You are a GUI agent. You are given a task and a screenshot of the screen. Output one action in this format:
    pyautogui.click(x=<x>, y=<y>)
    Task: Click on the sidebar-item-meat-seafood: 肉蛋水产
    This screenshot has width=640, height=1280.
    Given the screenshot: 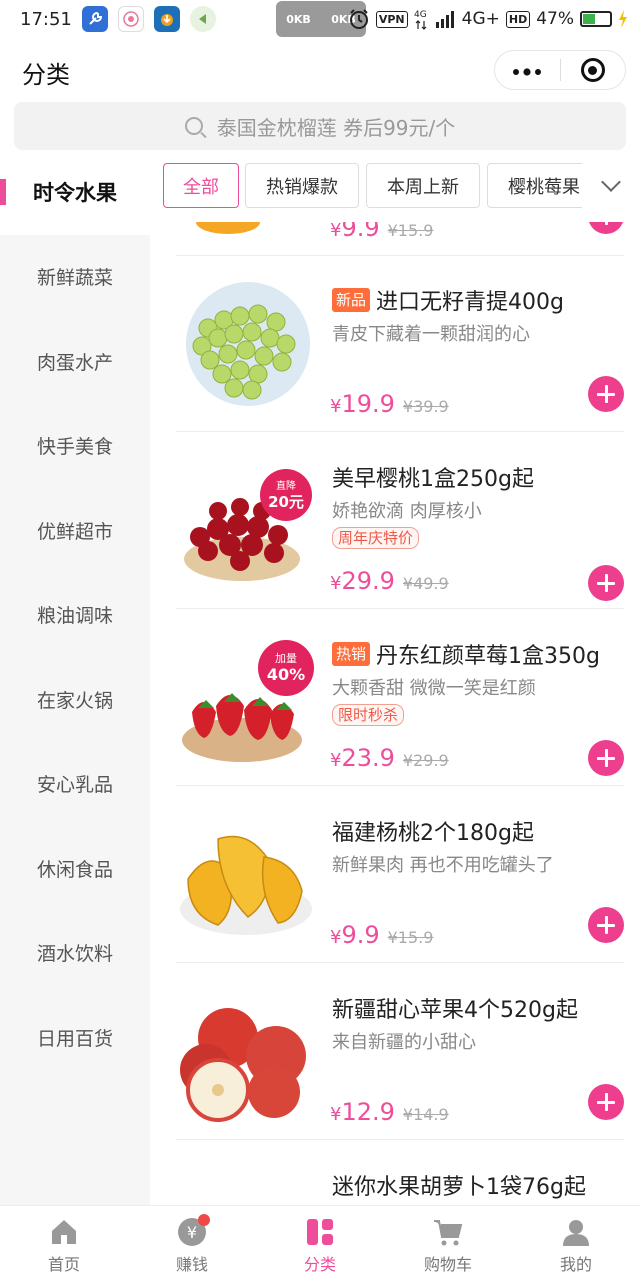 What is the action you would take?
    pyautogui.click(x=75, y=361)
    